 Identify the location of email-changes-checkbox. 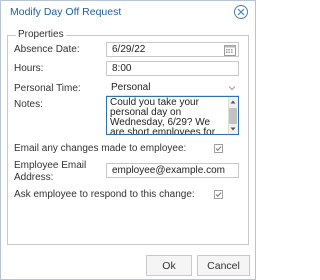
(218, 148).